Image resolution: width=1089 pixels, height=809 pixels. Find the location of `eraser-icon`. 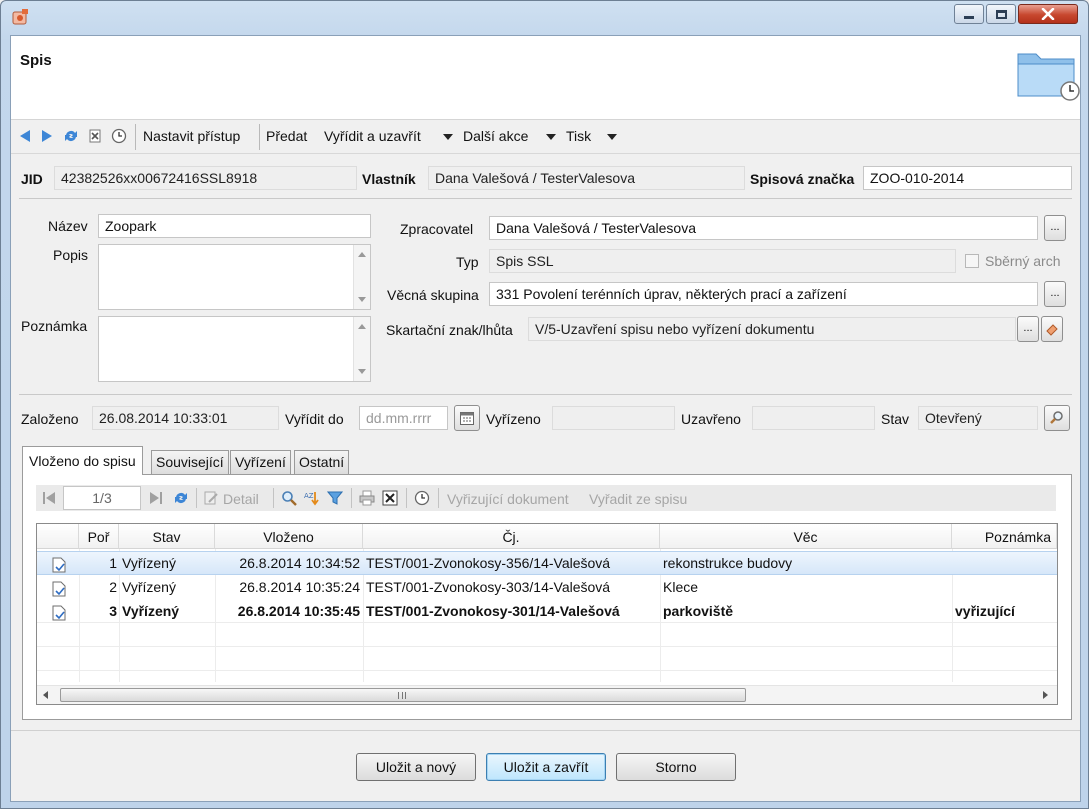

eraser-icon is located at coordinates (1052, 330).